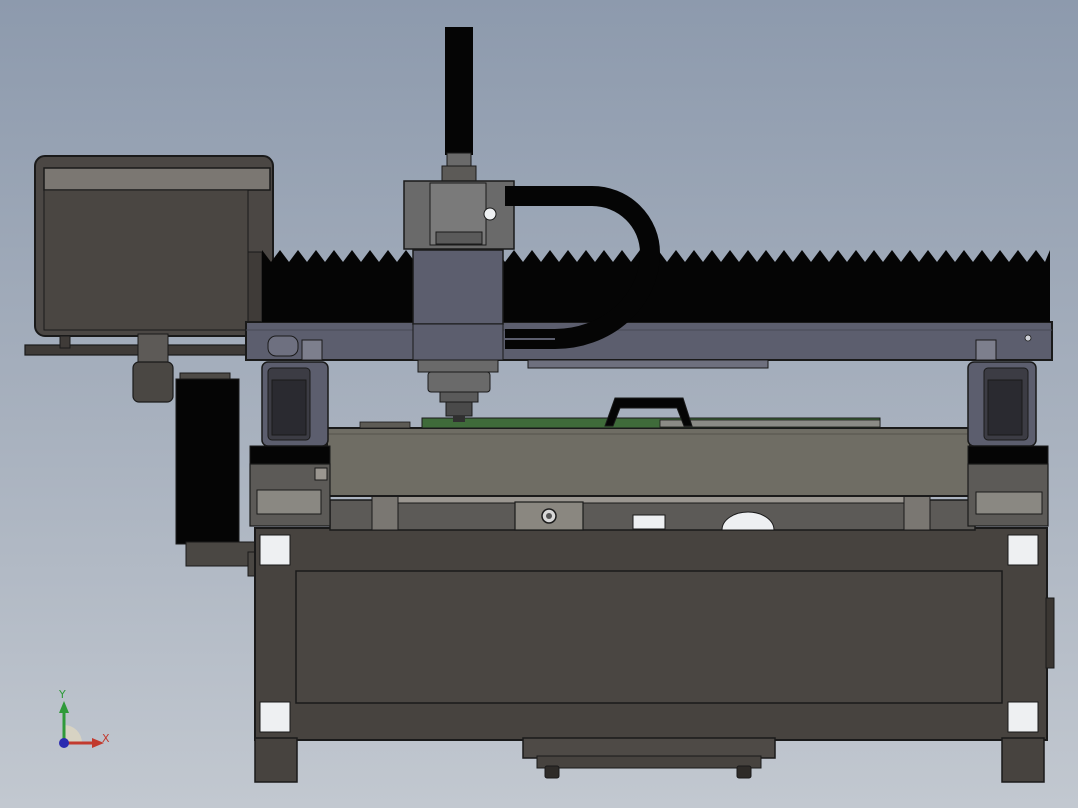  I want to click on left-servo-motor, so click(218, 477).